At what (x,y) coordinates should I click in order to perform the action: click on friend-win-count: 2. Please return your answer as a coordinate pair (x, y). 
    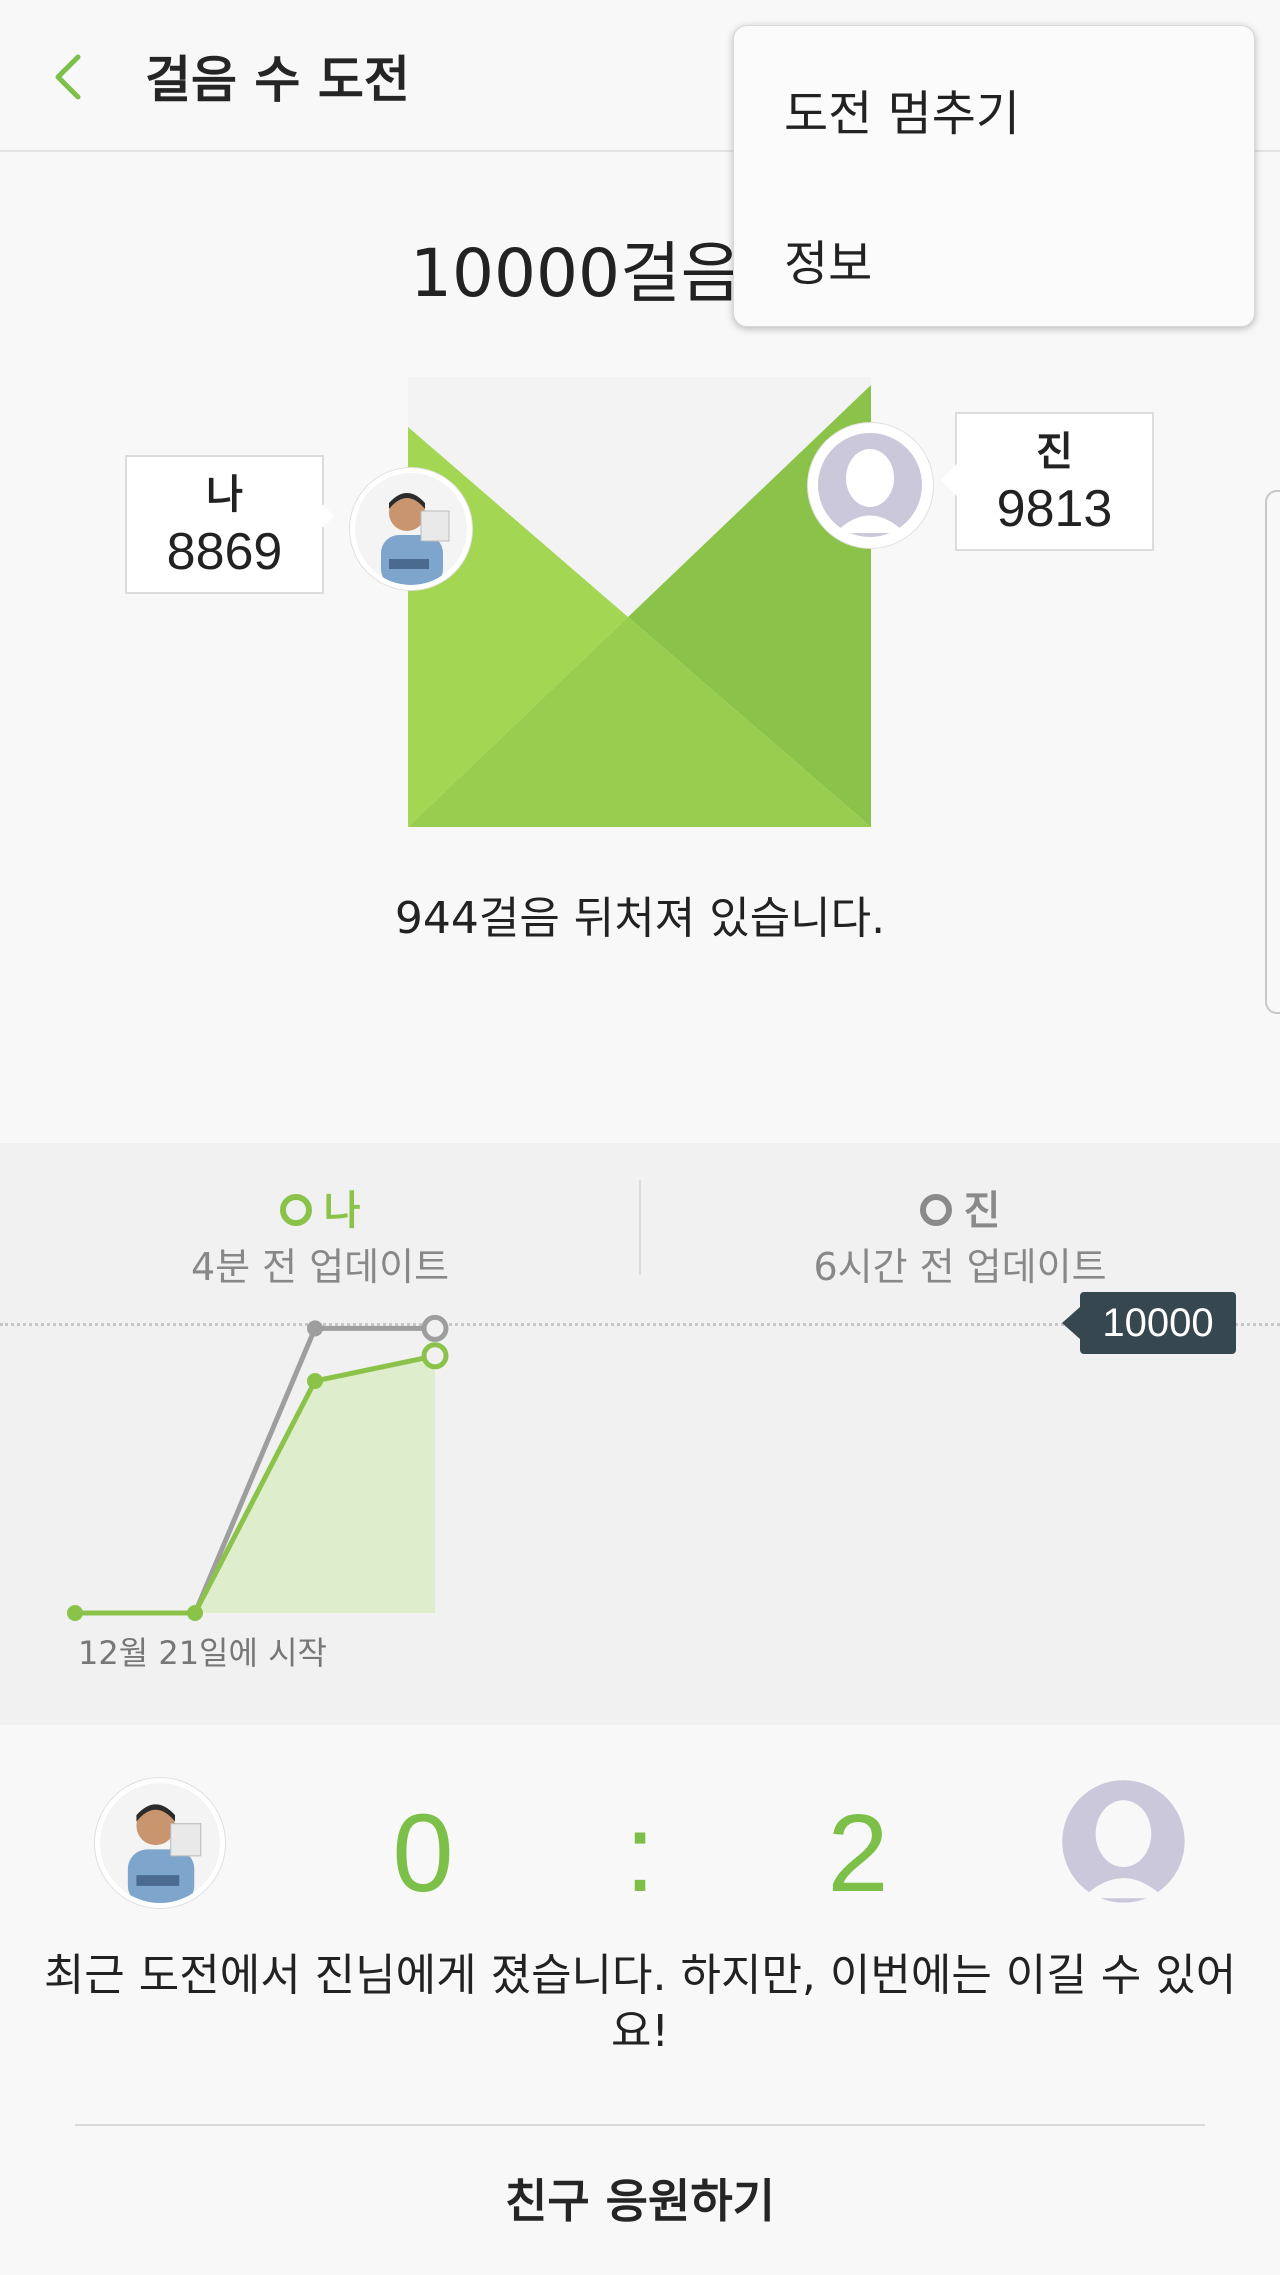
    Looking at the image, I should click on (858, 1853).